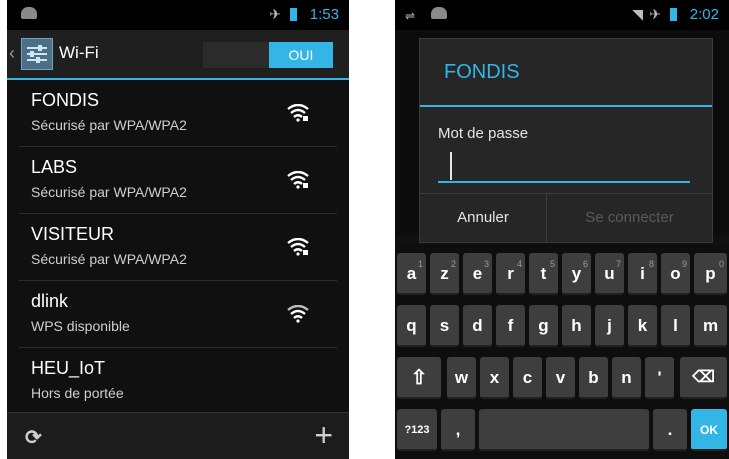 The height and width of the screenshot is (459, 729). Describe the element at coordinates (298, 314) in the screenshot. I see `wifi-signal-icon` at that location.